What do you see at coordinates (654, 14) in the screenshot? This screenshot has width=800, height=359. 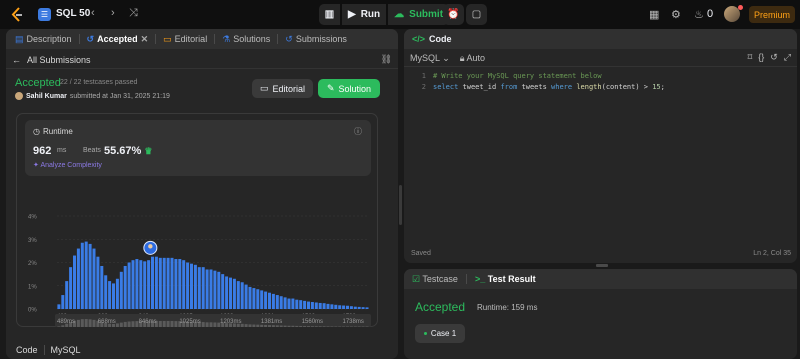 I see `layout-icon: ▦` at bounding box center [654, 14].